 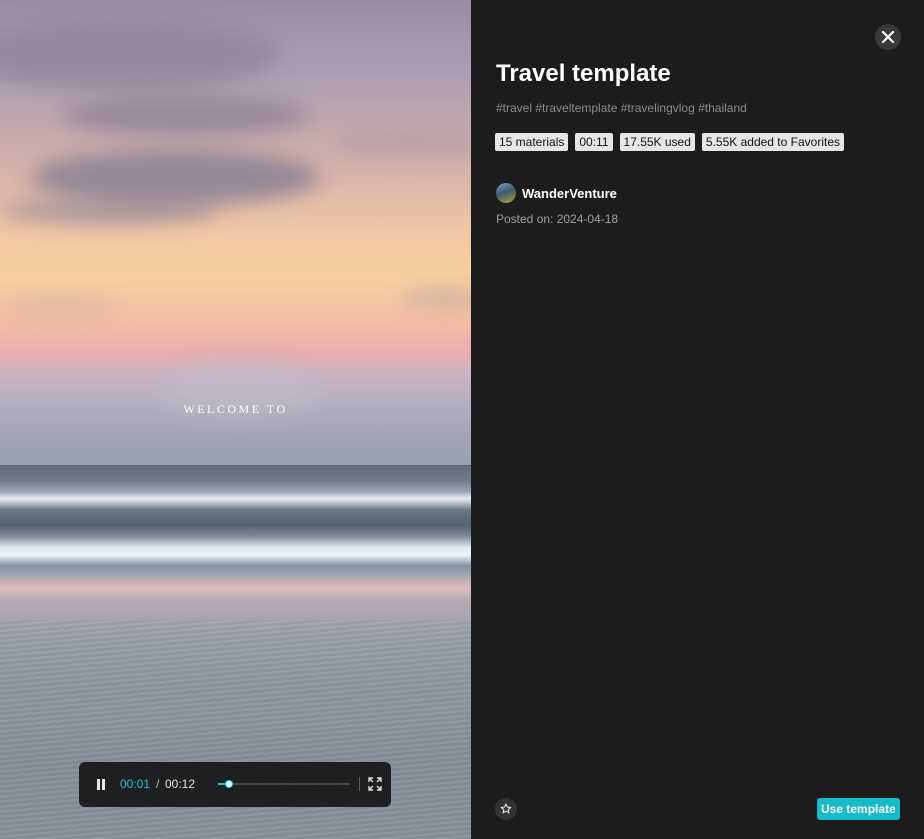 What do you see at coordinates (569, 193) in the screenshot?
I see `author-name: WanderVenture` at bounding box center [569, 193].